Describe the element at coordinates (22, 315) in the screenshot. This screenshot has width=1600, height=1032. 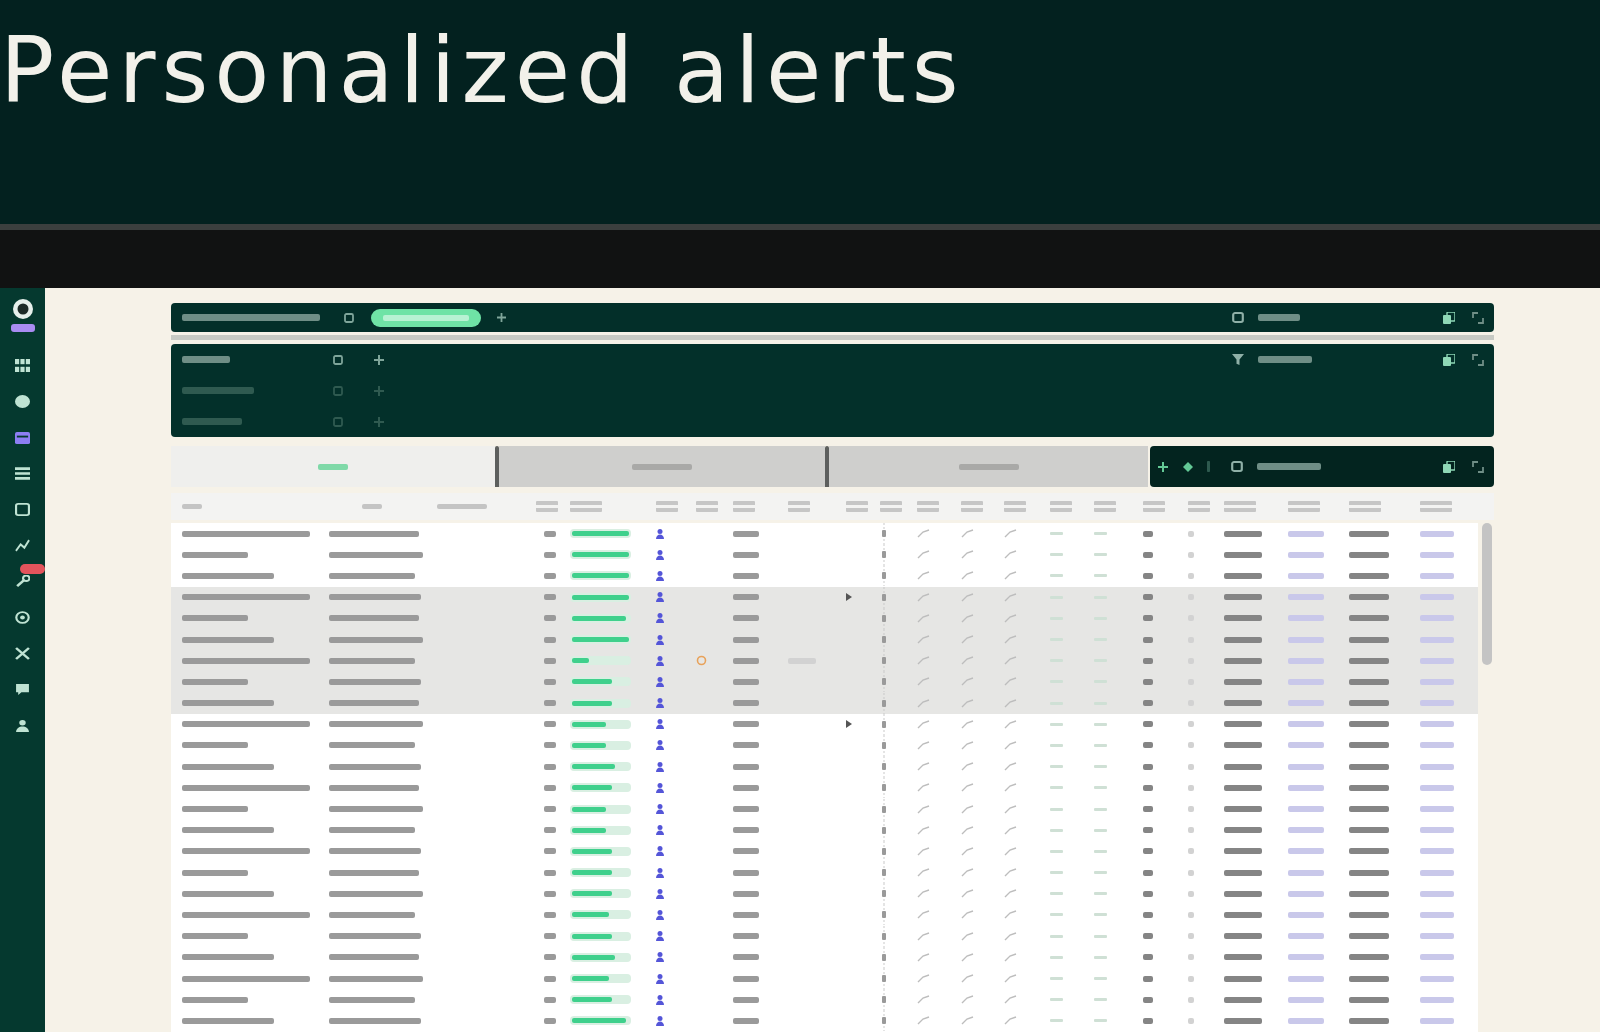
I see `avatar-icon` at that location.